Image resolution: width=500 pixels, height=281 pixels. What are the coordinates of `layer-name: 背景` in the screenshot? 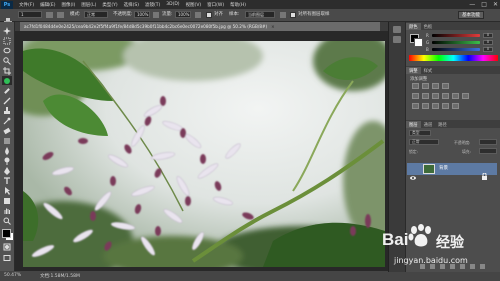 It's located at (443, 168).